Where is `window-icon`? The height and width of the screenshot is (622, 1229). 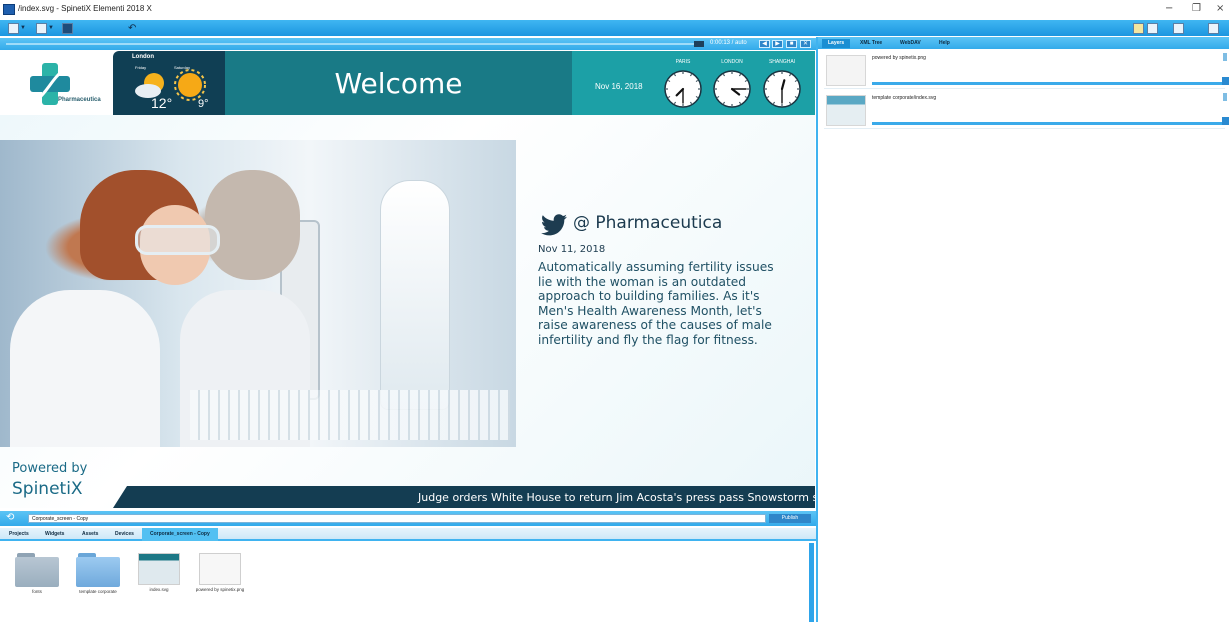
window-icon is located at coordinates (1178, 28).